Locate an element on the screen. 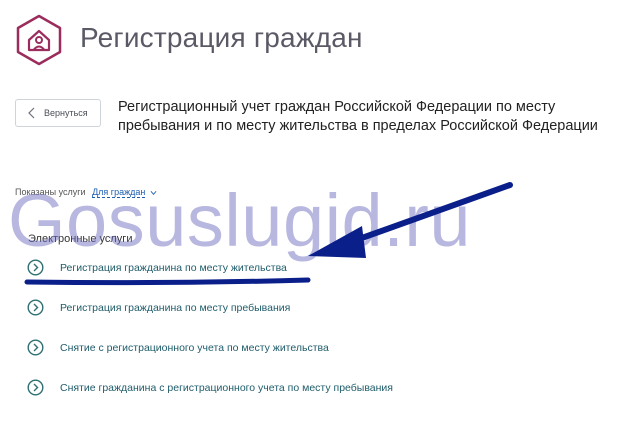 This screenshot has height=422, width=634. section-heading: Электронные услуги is located at coordinates (80, 239).